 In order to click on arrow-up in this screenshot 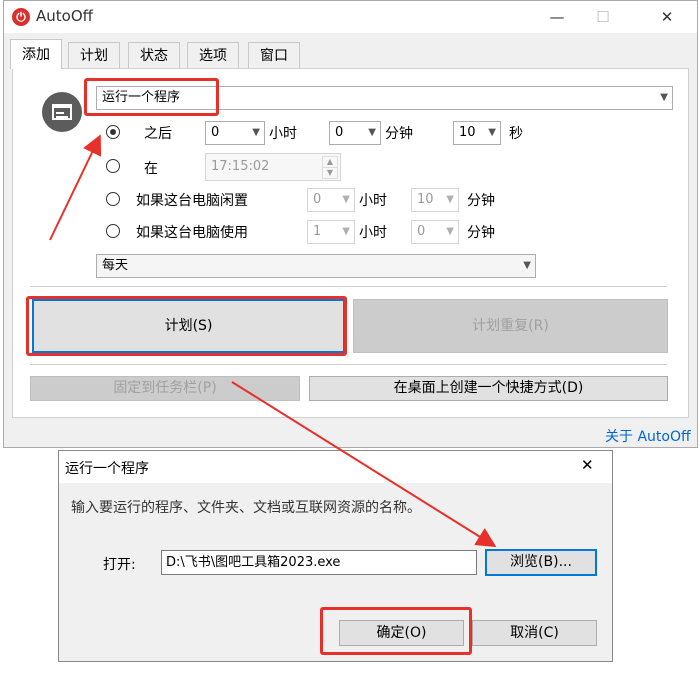, I will do `click(75, 187)`.